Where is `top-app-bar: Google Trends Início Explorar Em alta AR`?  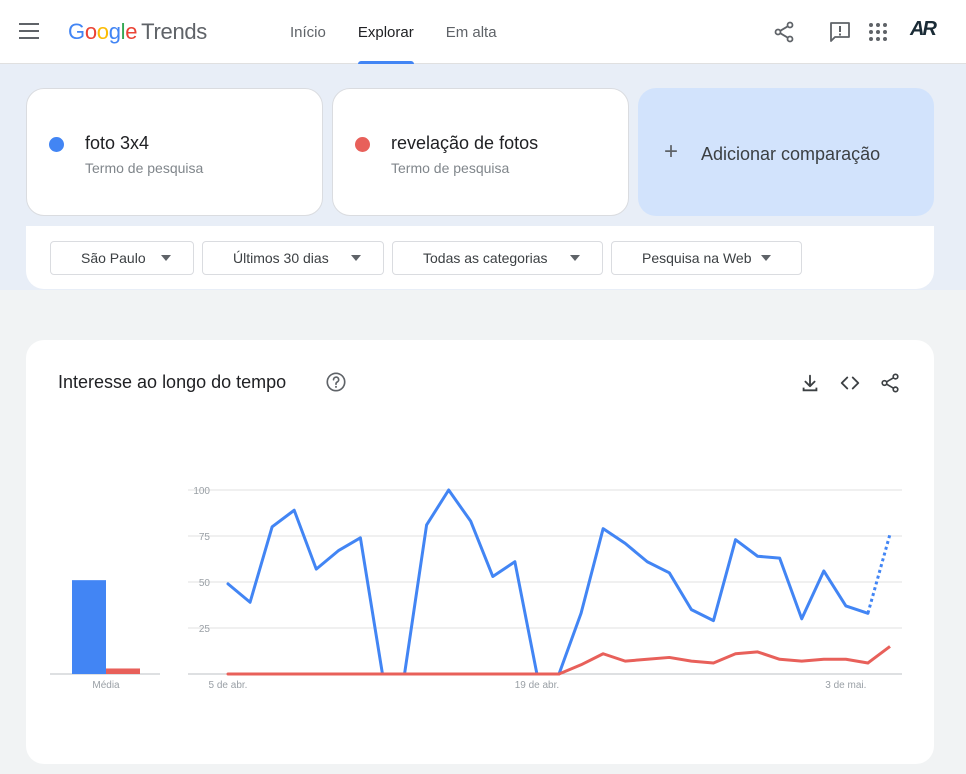
top-app-bar: Google Trends Início Explorar Em alta AR is located at coordinates (483, 32).